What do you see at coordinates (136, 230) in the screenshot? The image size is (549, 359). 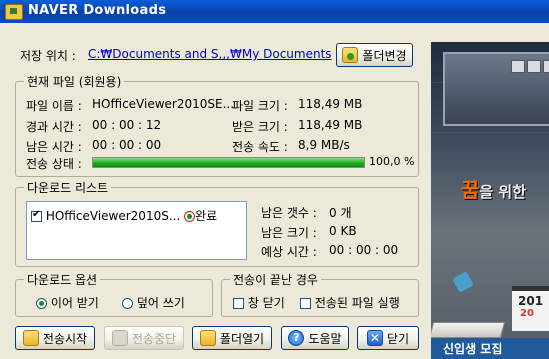 I see `download-listbox: HOfficeViewer2010S... 완료` at bounding box center [136, 230].